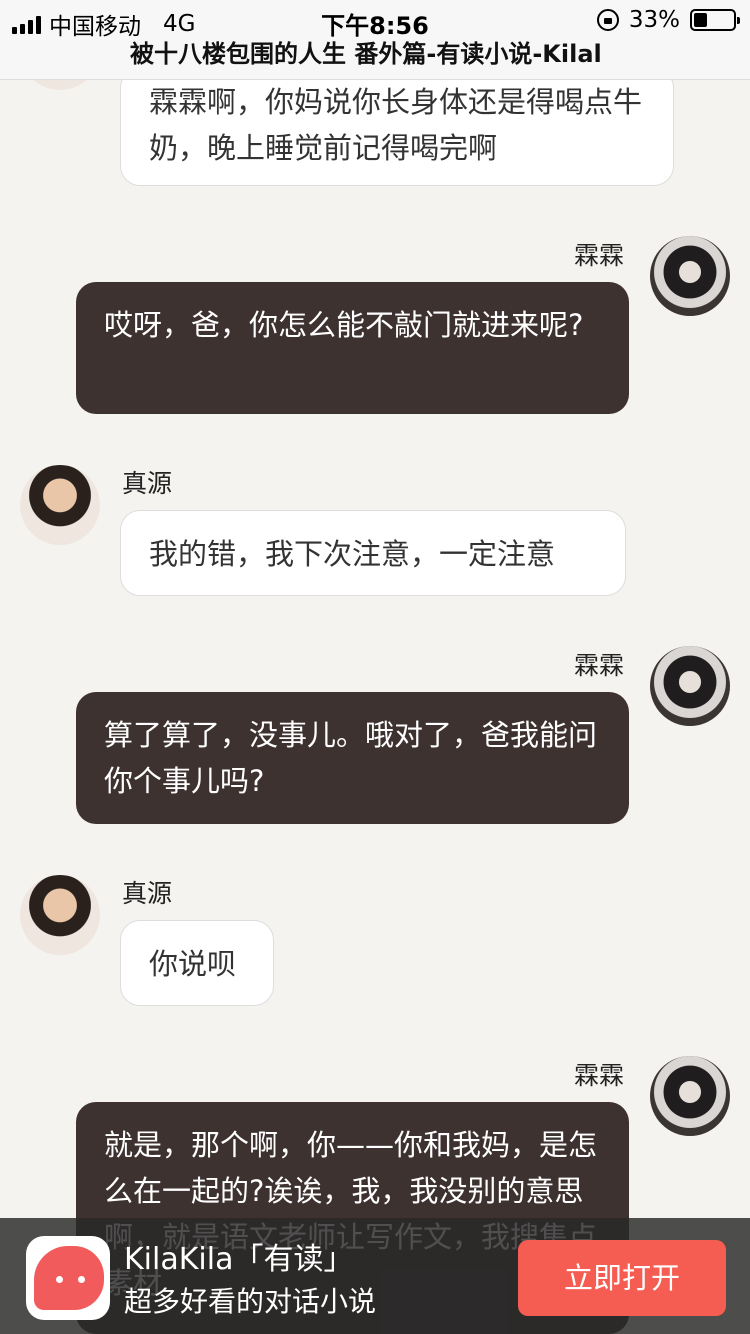 Image resolution: width=750 pixels, height=1334 pixels. Describe the element at coordinates (68, 1278) in the screenshot. I see `app-logo-icon` at that location.